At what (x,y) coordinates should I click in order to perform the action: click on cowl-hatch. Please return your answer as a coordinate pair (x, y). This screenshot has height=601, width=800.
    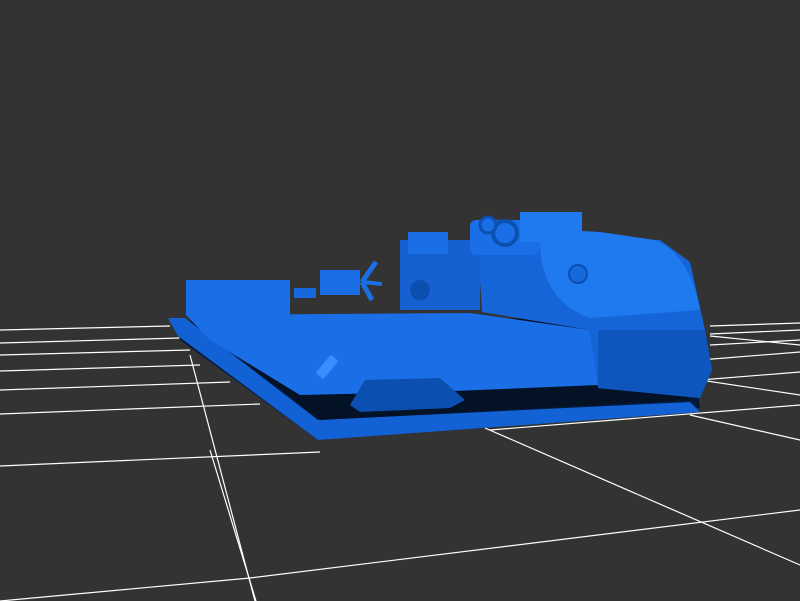
    Looking at the image, I should click on (578, 274).